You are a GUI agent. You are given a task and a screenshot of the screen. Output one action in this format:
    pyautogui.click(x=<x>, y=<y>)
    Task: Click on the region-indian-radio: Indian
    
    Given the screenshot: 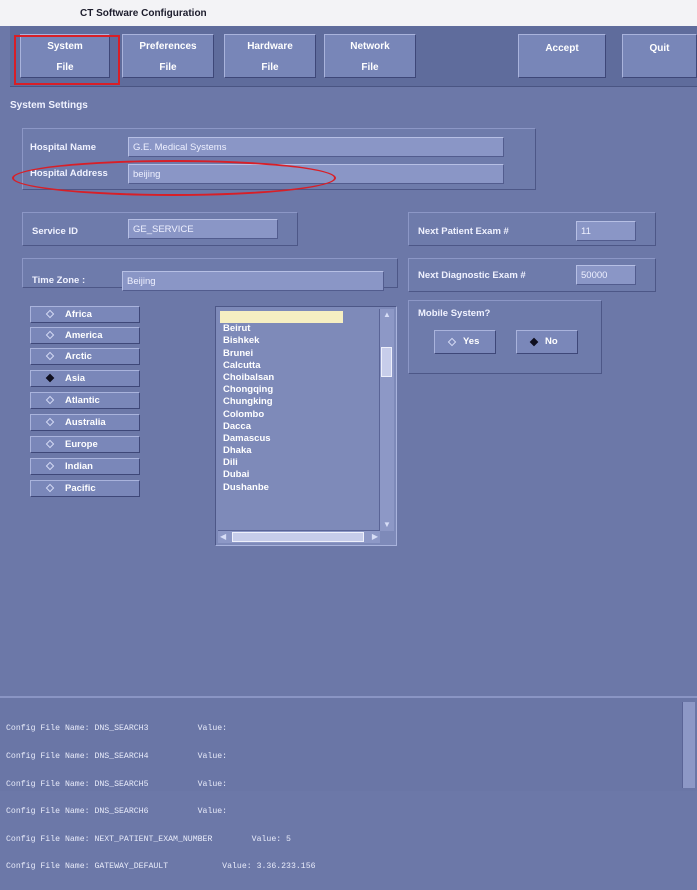 What is the action you would take?
    pyautogui.click(x=85, y=466)
    